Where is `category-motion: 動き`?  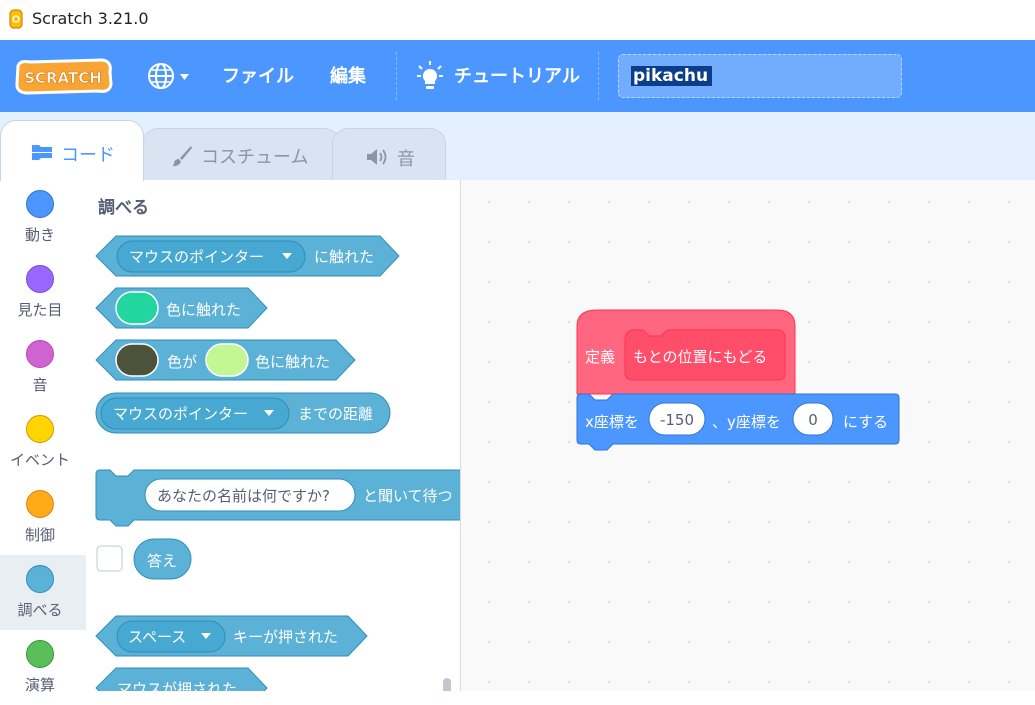 category-motion: 動き is located at coordinates (43, 217).